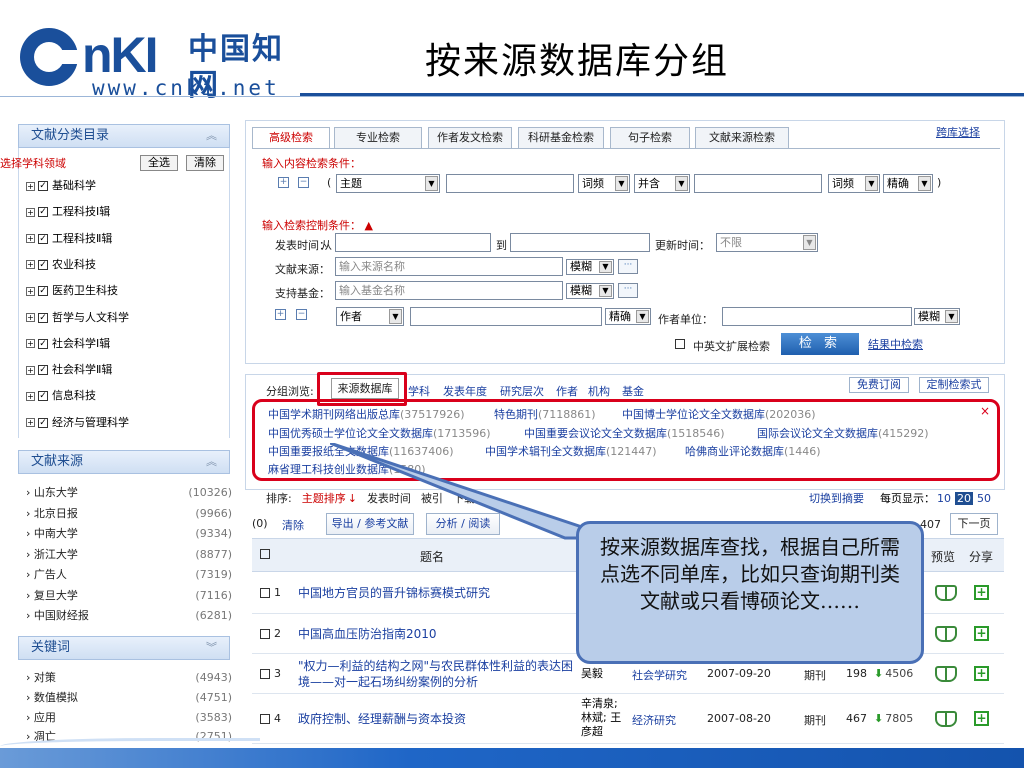 This screenshot has height=768, width=1024. Describe the element at coordinates (449, 290) in the screenshot. I see `fund-input: 输入基金名称` at that location.